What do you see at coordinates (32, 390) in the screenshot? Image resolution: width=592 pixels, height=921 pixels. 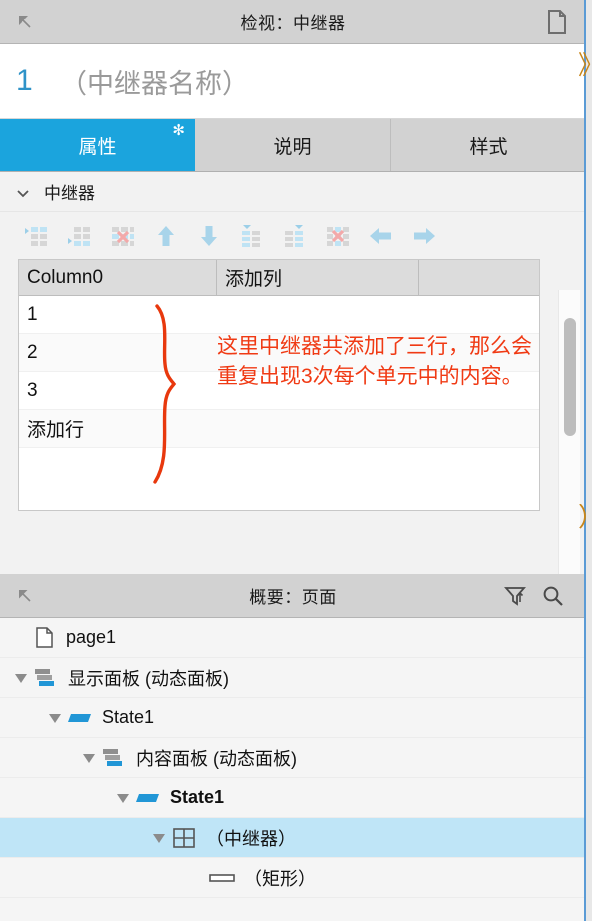 I see `cell-value: 3` at bounding box center [32, 390].